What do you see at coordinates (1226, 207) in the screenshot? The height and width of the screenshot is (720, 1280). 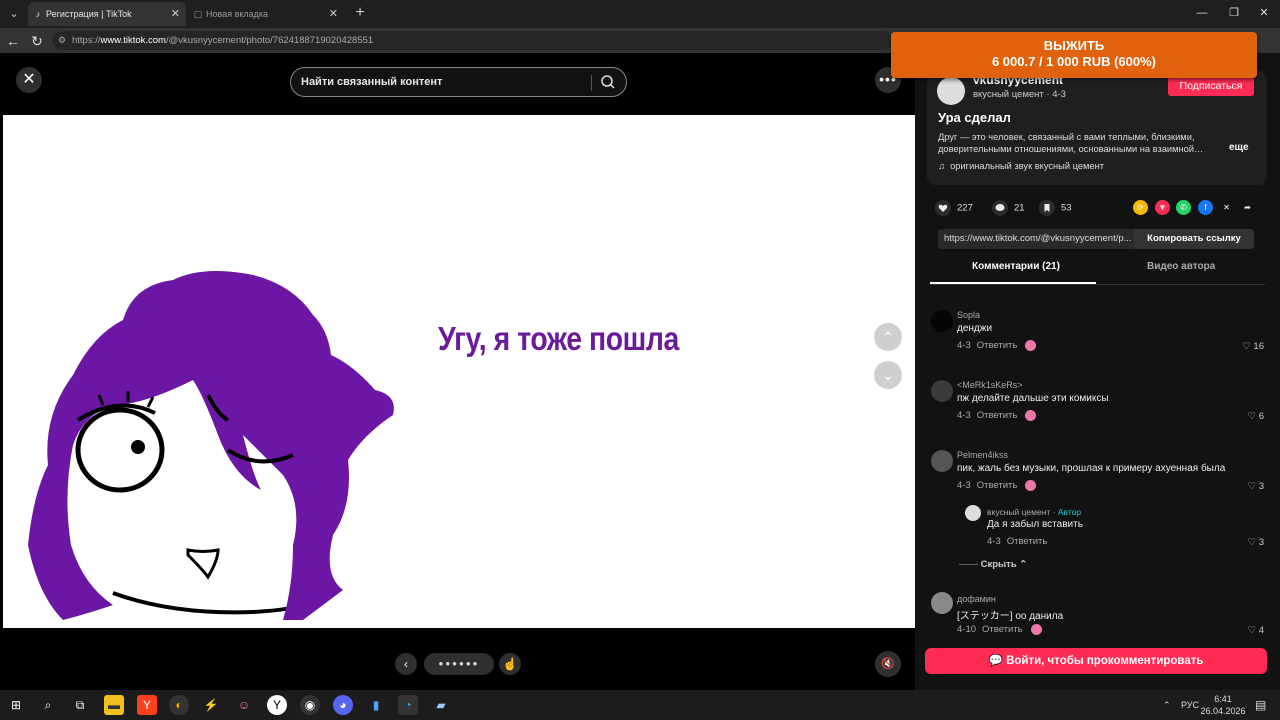 I see `x-icon: ✕` at bounding box center [1226, 207].